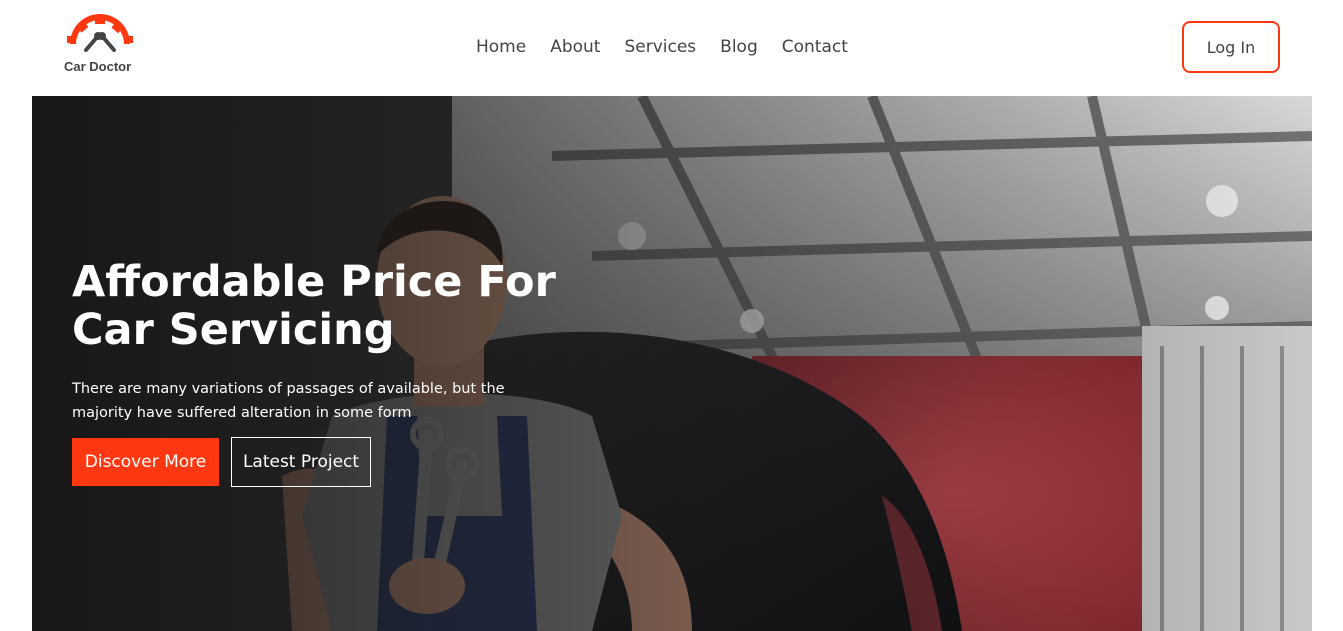 The height and width of the screenshot is (631, 1343). I want to click on main-nav: Home About Services Blog Contact, so click(662, 47).